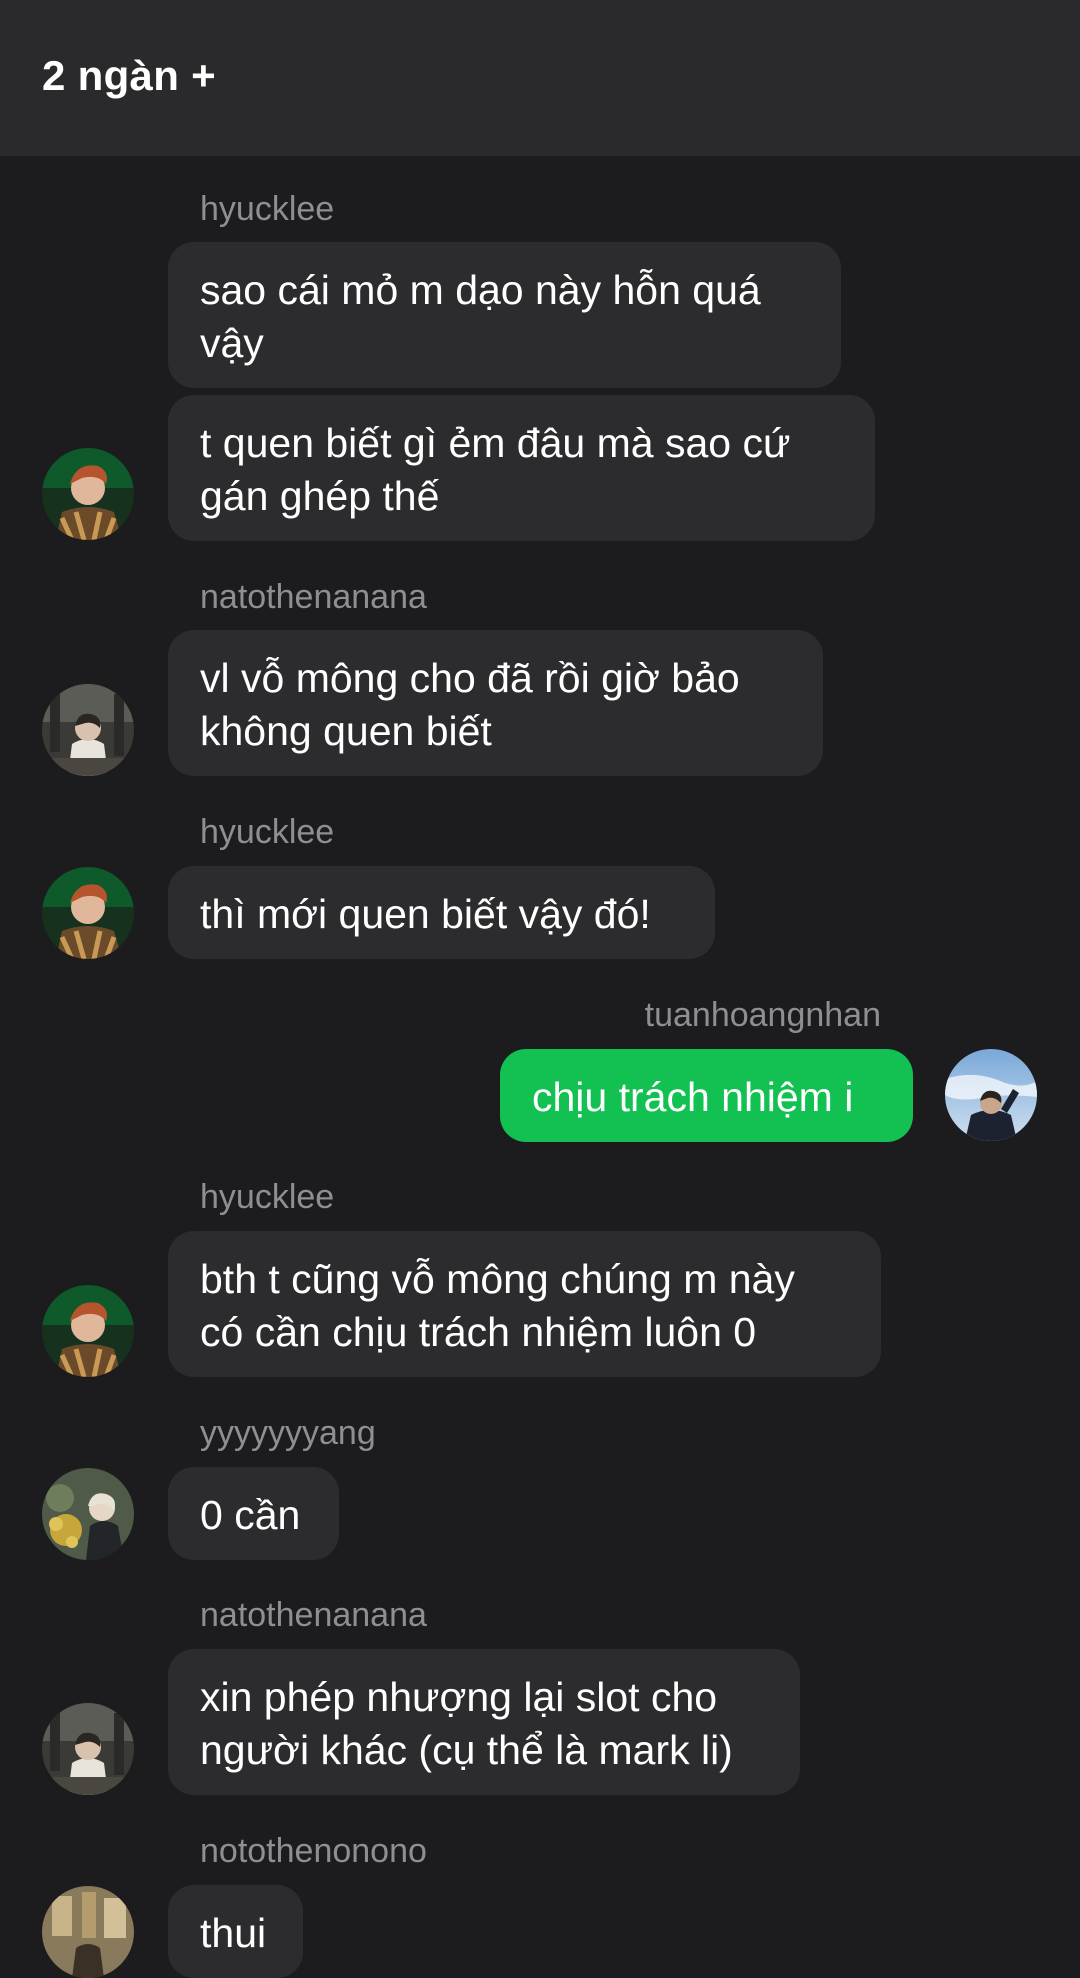 Image resolution: width=1080 pixels, height=1978 pixels. I want to click on message-line: vậy, so click(232, 343).